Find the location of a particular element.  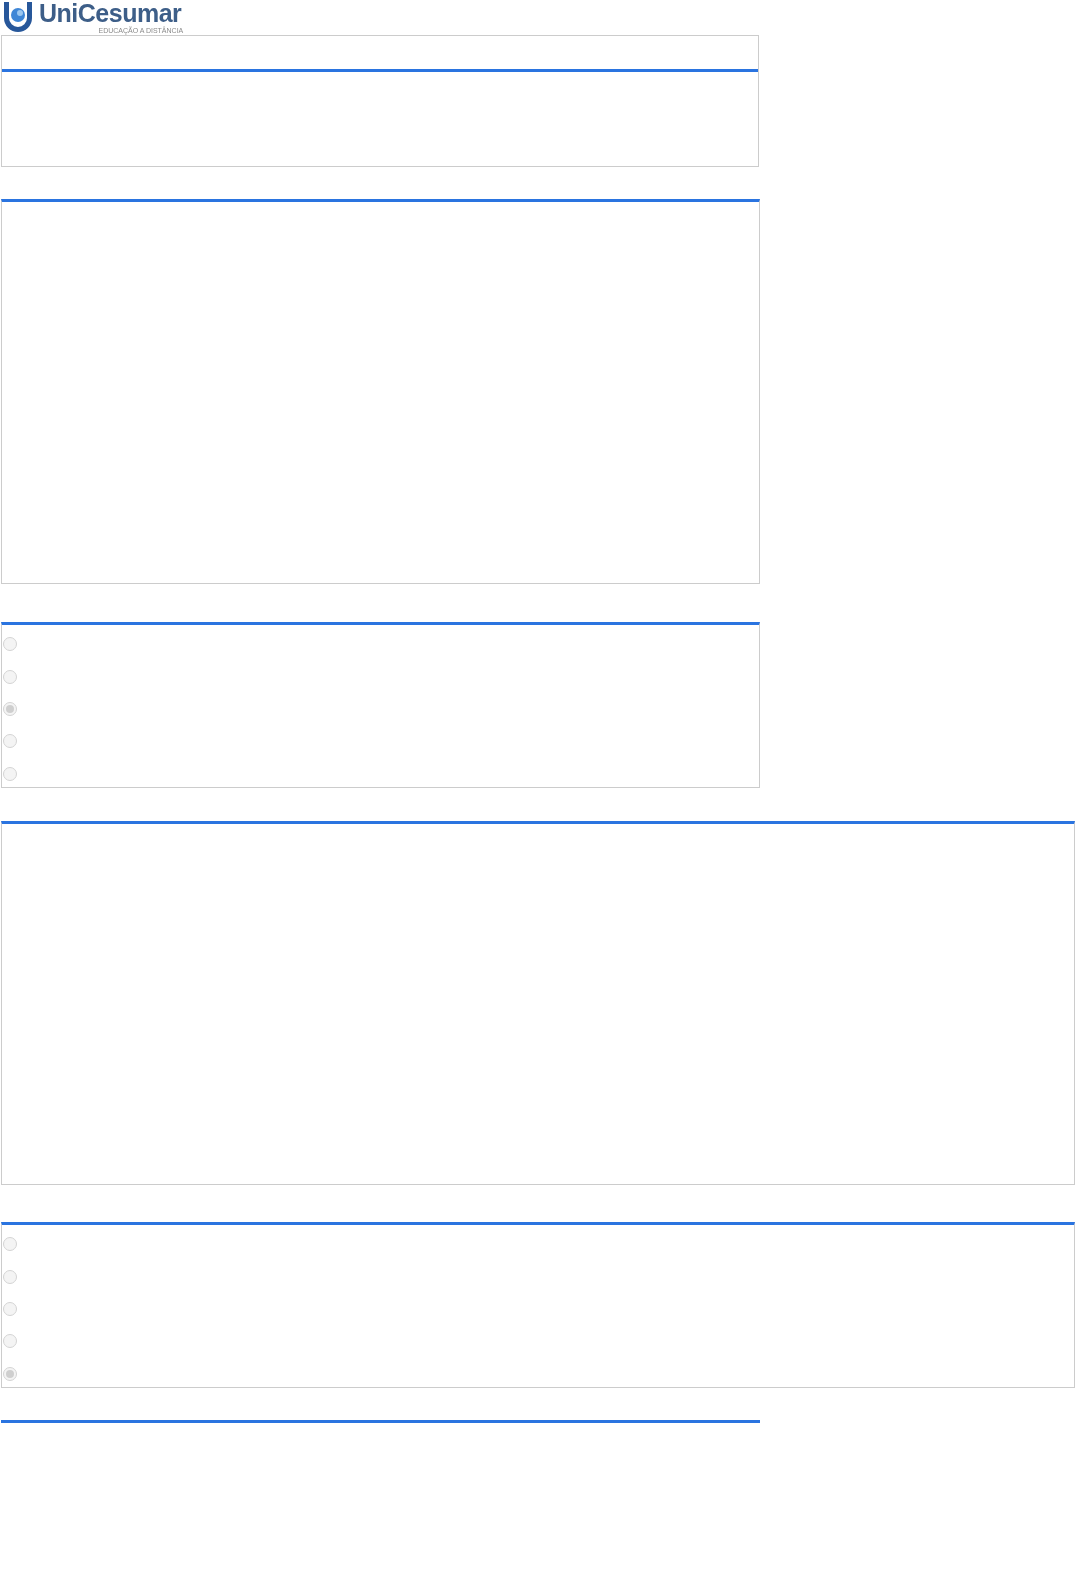

logo-wordmark: UniCesumar is located at coordinates (110, 13).